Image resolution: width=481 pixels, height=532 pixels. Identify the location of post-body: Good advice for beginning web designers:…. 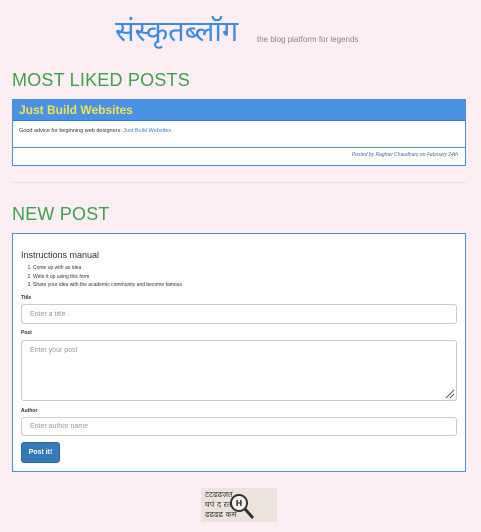
(239, 134).